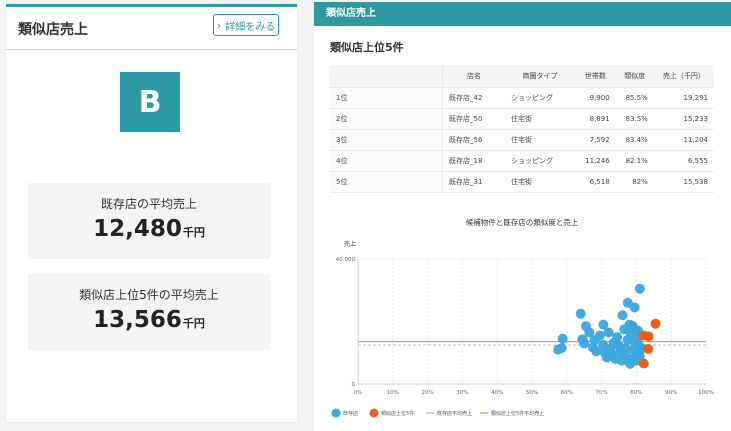 The width and height of the screenshot is (731, 431). What do you see at coordinates (522, 14) in the screenshot?
I see `panel-header: 類似店売上` at bounding box center [522, 14].